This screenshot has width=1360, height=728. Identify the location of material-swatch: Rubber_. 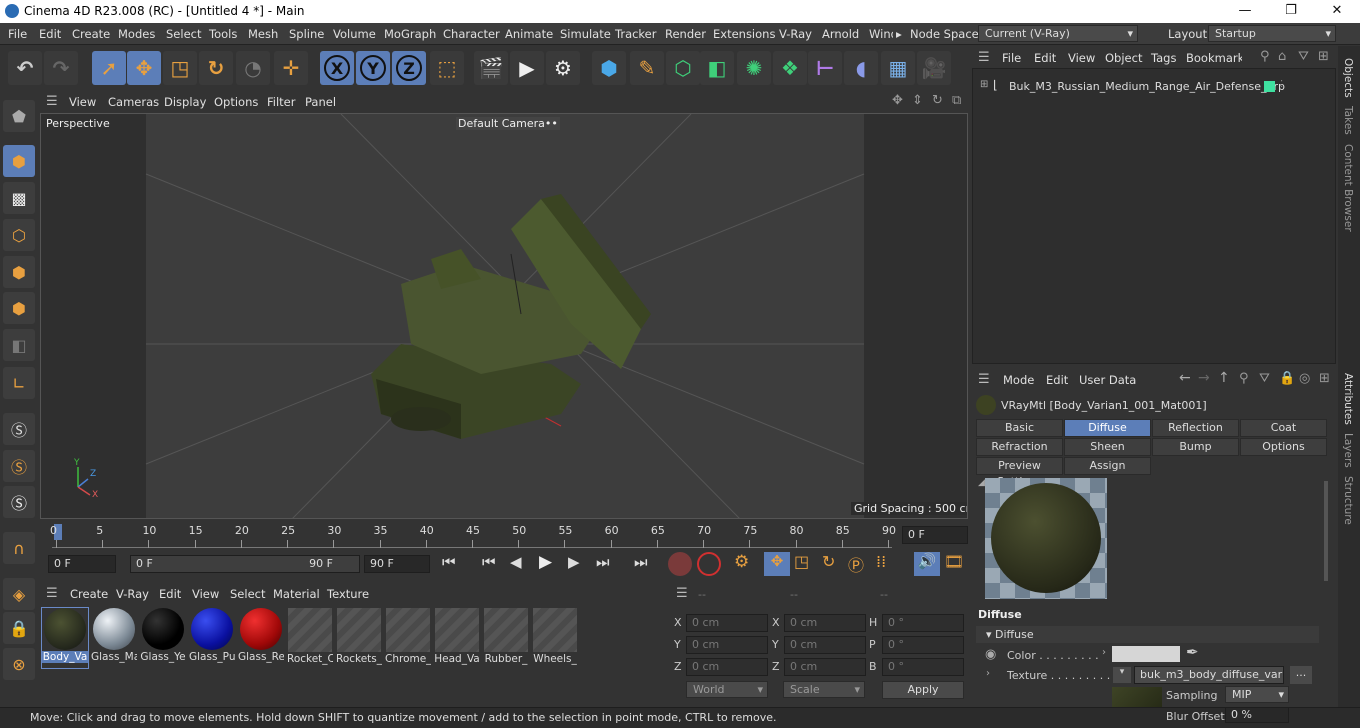
(506, 638).